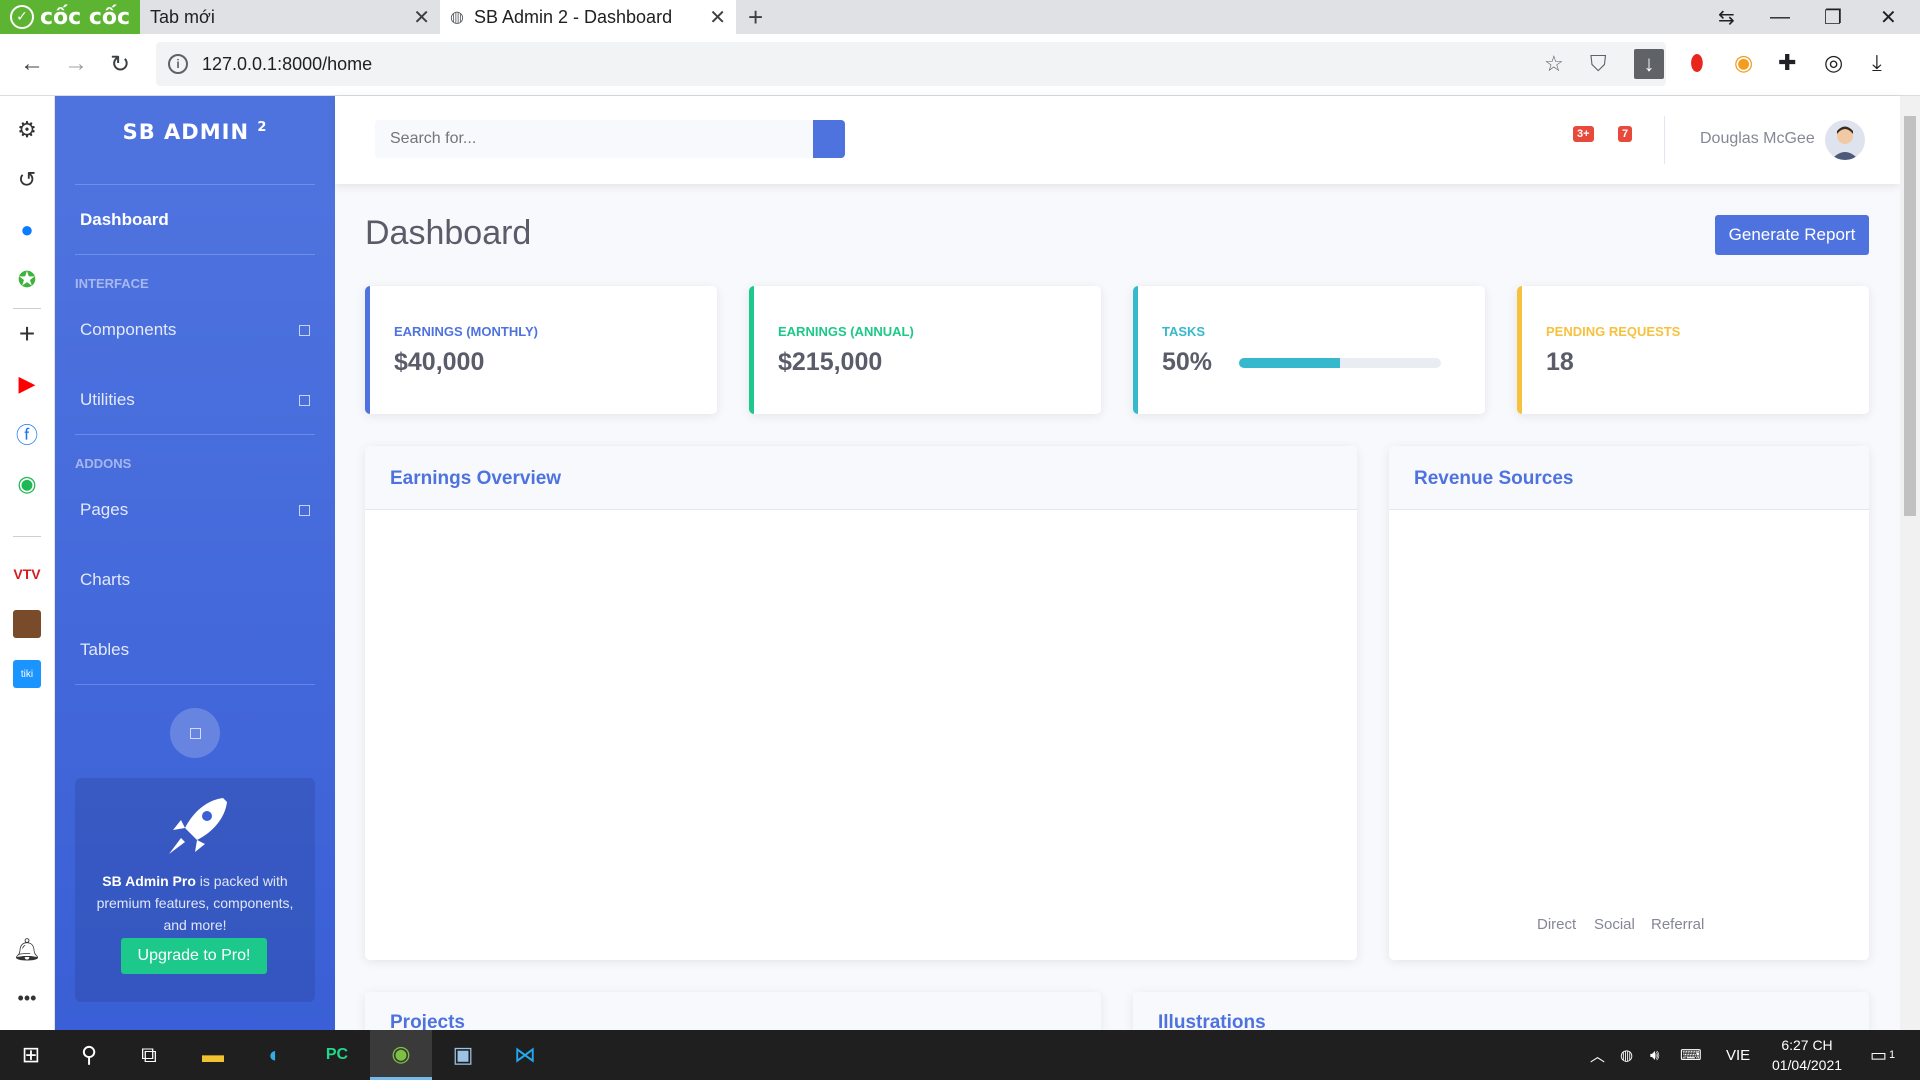  Describe the element at coordinates (89, 1055) in the screenshot. I see `search-icon: ⚲` at that location.